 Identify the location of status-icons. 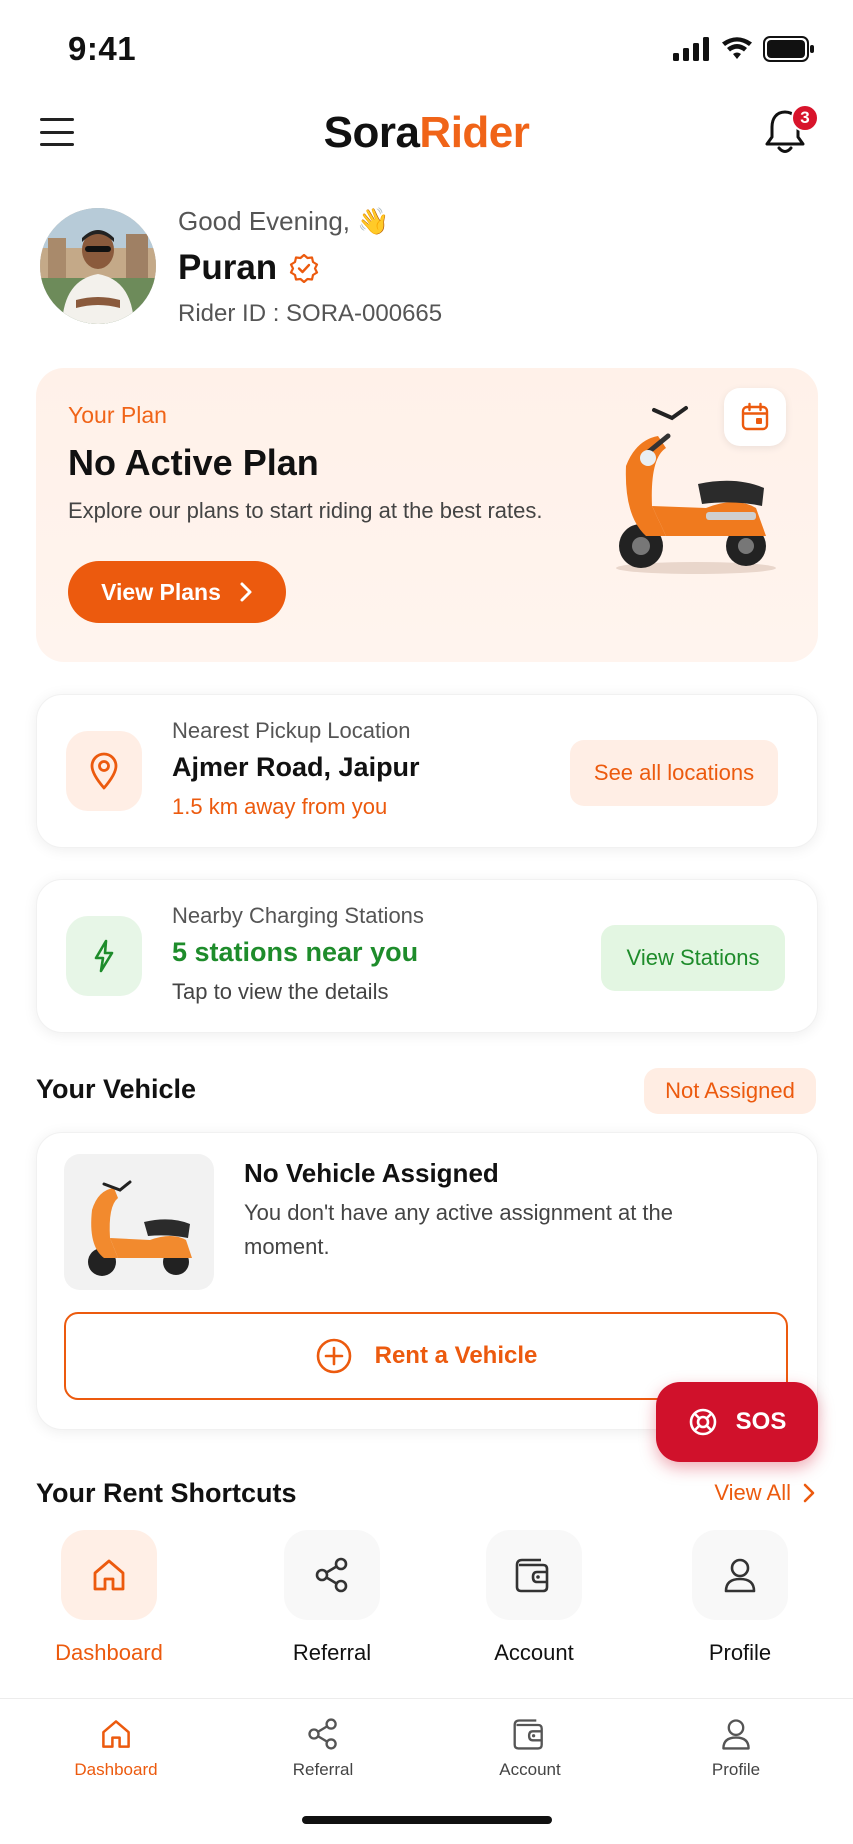
(744, 49).